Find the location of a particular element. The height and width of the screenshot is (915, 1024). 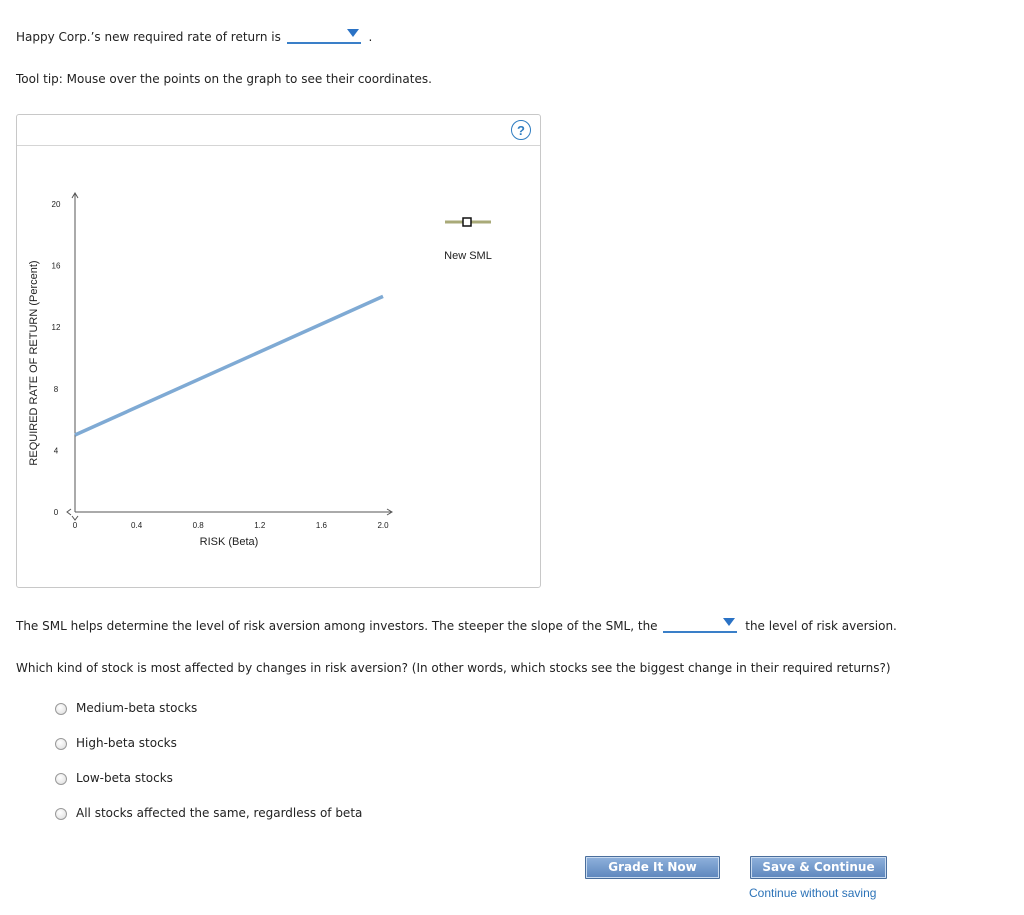

y-tick-label: 4 is located at coordinates (56, 450).